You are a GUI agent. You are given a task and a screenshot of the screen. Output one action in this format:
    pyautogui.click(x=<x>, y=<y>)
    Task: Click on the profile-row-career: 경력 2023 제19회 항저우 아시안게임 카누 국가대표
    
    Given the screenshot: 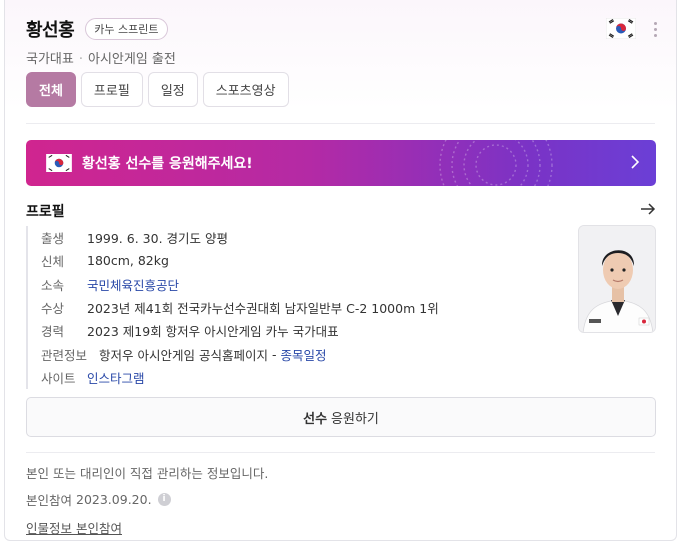 What is the action you would take?
    pyautogui.click(x=247, y=330)
    